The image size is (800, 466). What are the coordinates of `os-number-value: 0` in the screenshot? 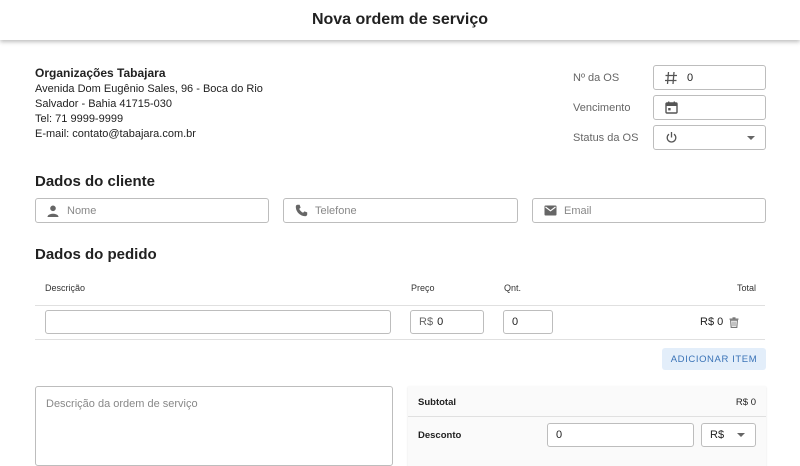 It's located at (690, 77).